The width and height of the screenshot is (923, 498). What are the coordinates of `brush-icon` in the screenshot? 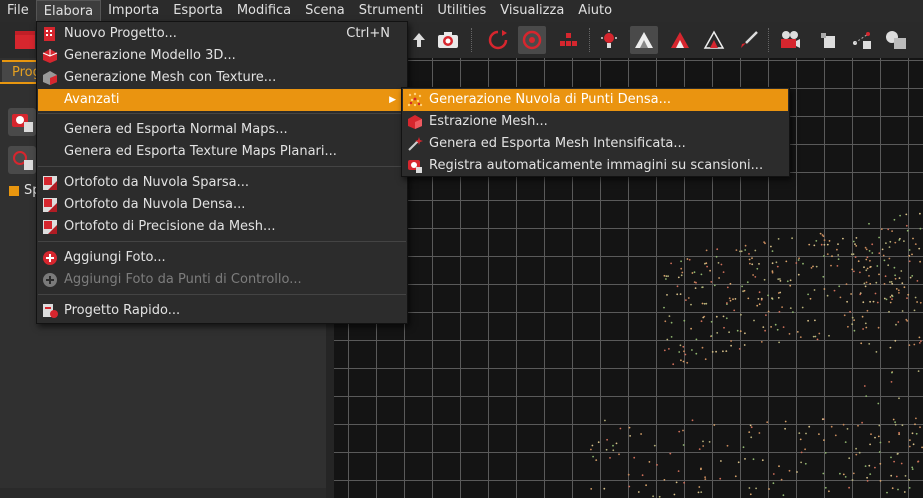 It's located at (749, 40).